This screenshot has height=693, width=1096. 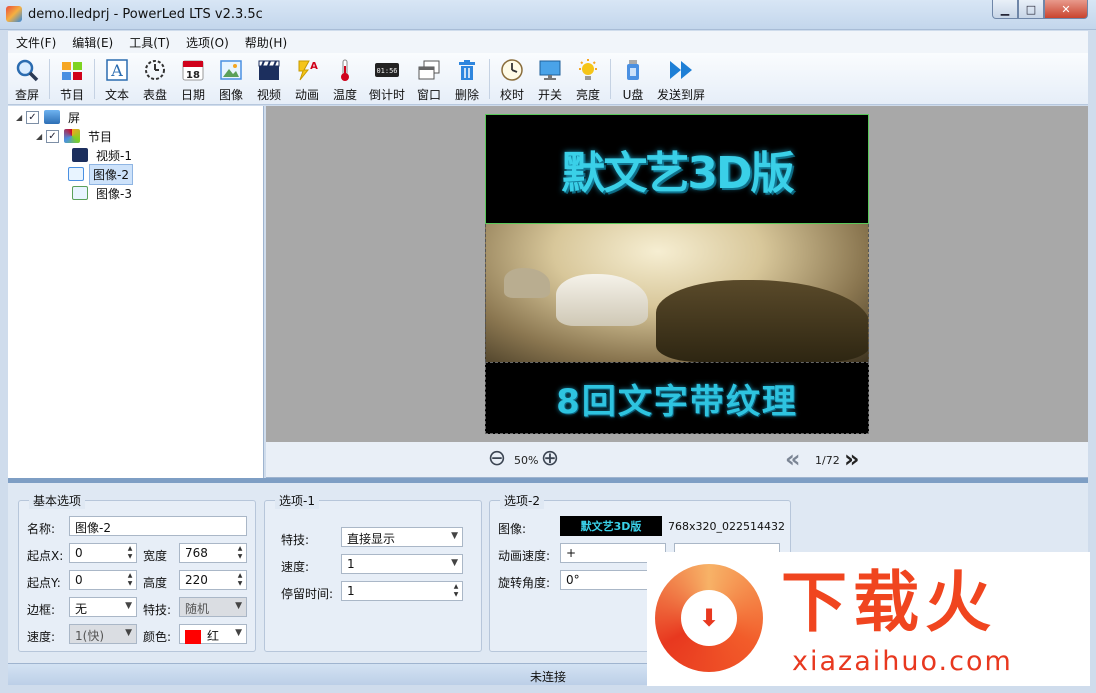 What do you see at coordinates (27, 70) in the screenshot?
I see `magnifier-icon` at bounding box center [27, 70].